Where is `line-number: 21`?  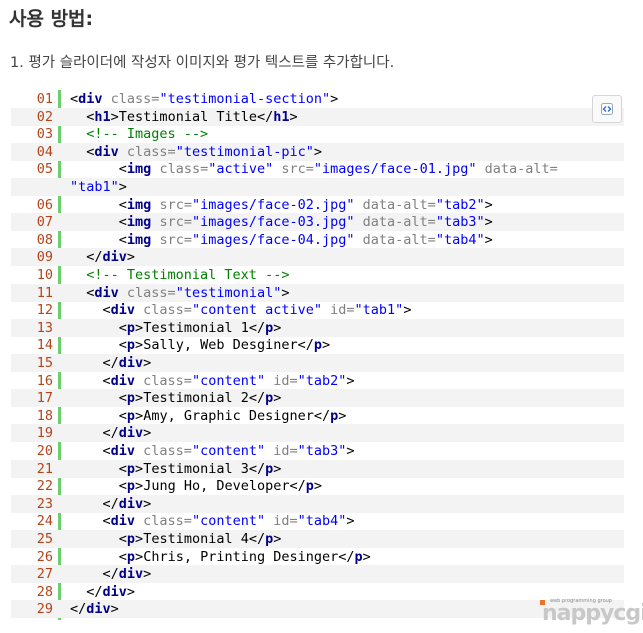 line-number: 21 is located at coordinates (44, 468).